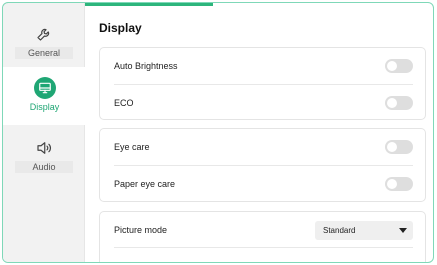  What do you see at coordinates (262, 147) in the screenshot?
I see `setting-row-eye-care: Eye care` at bounding box center [262, 147].